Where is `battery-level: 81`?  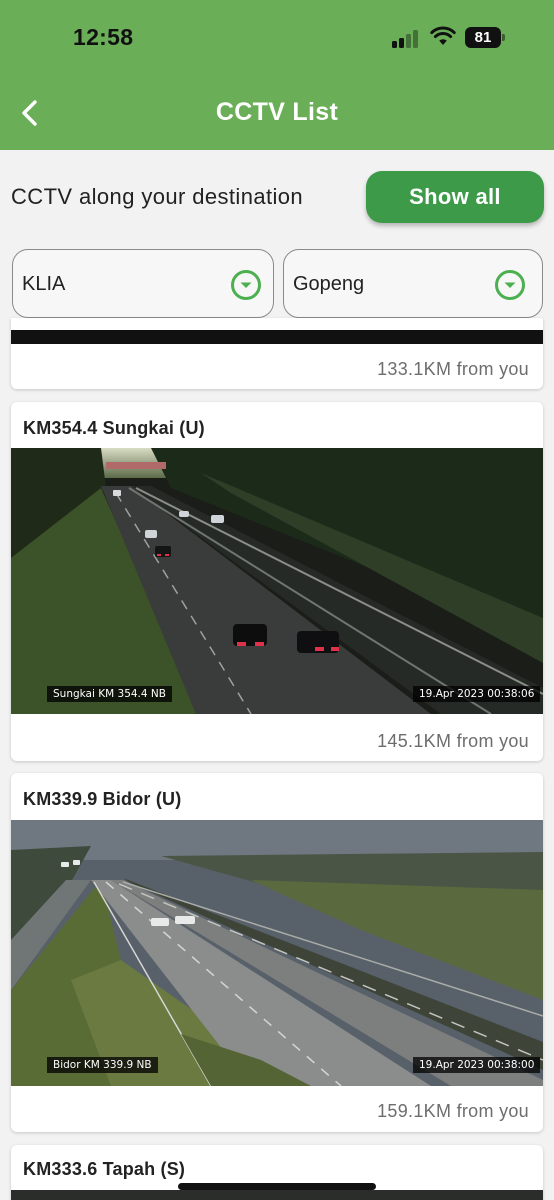
battery-level: 81 is located at coordinates (483, 37).